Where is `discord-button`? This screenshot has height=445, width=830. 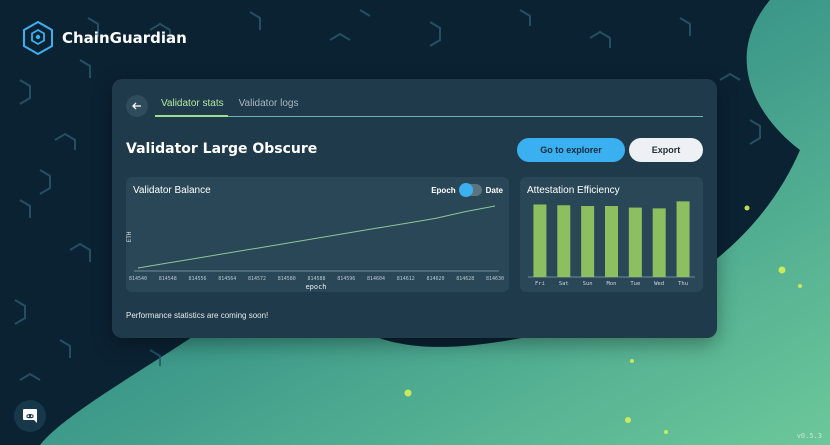 discord-button is located at coordinates (30, 416).